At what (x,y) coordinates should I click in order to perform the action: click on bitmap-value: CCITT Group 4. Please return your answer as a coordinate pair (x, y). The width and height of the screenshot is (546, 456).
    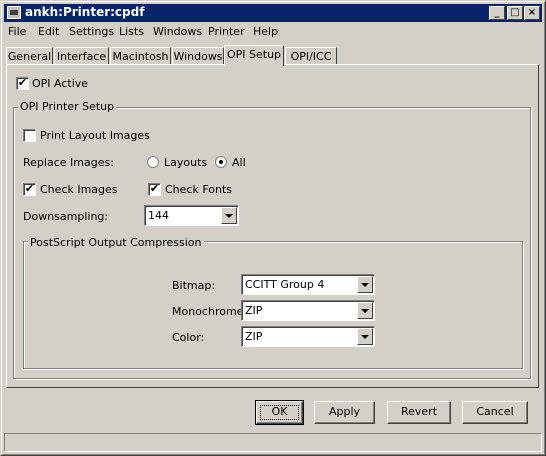
    Looking at the image, I should click on (285, 284).